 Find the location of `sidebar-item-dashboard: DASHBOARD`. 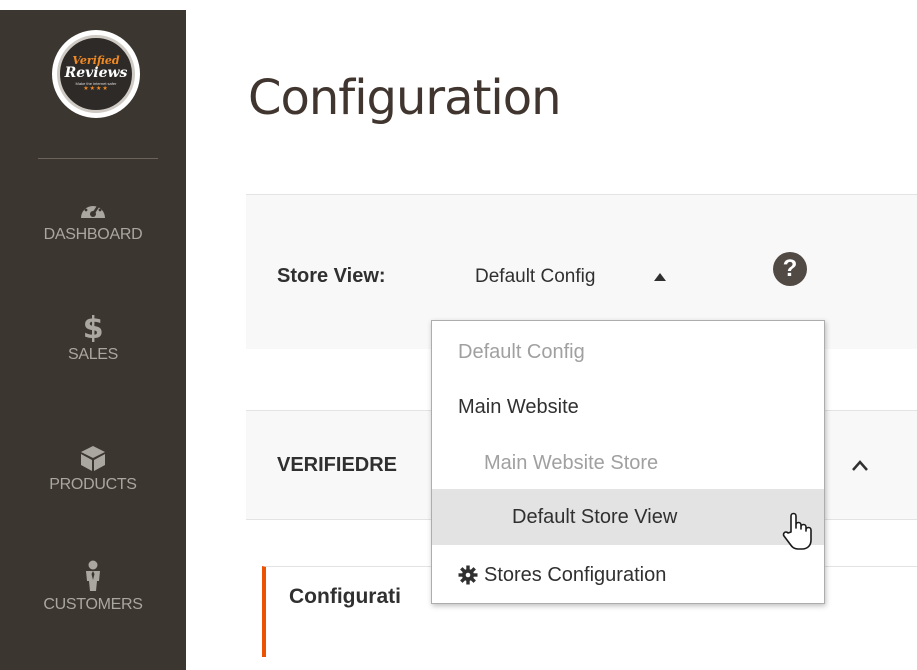

sidebar-item-dashboard: DASHBOARD is located at coordinates (93, 220).